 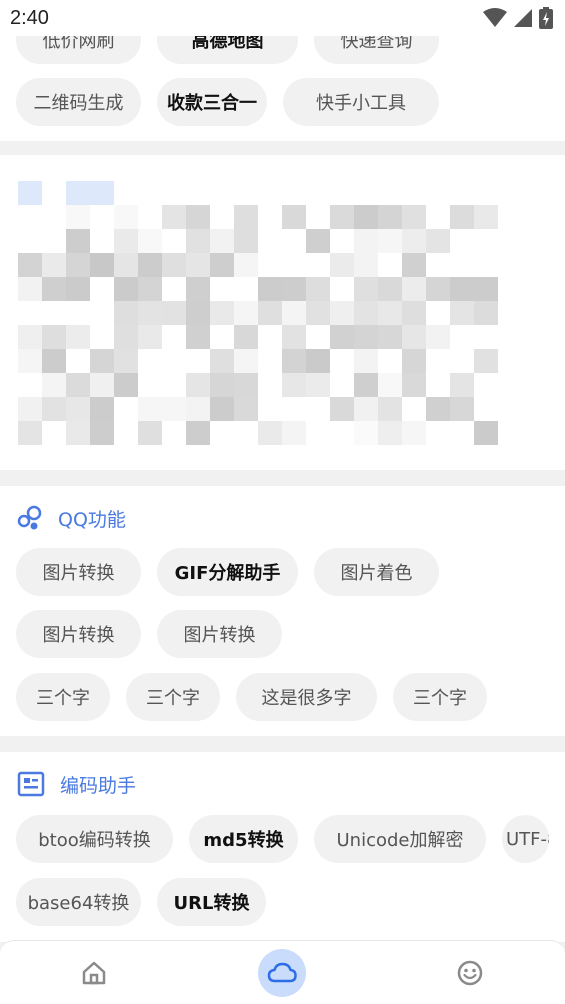 What do you see at coordinates (31, 784) in the screenshot?
I see `code-card-icon` at bounding box center [31, 784].